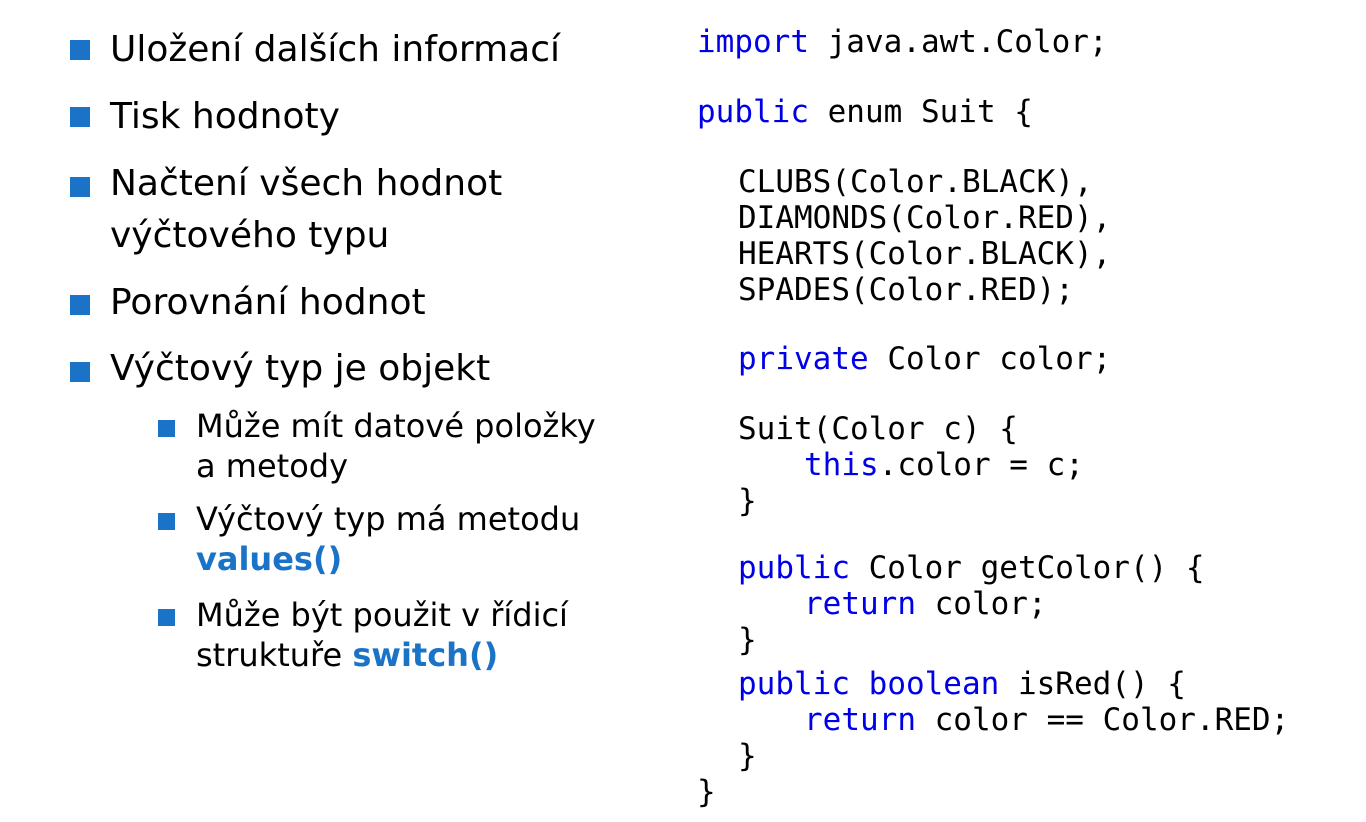 Image resolution: width=1366 pixels, height=822 pixels. What do you see at coordinates (915, 182) in the screenshot?
I see `code-line-clubs: CLUBS(Color.BLACK),` at bounding box center [915, 182].